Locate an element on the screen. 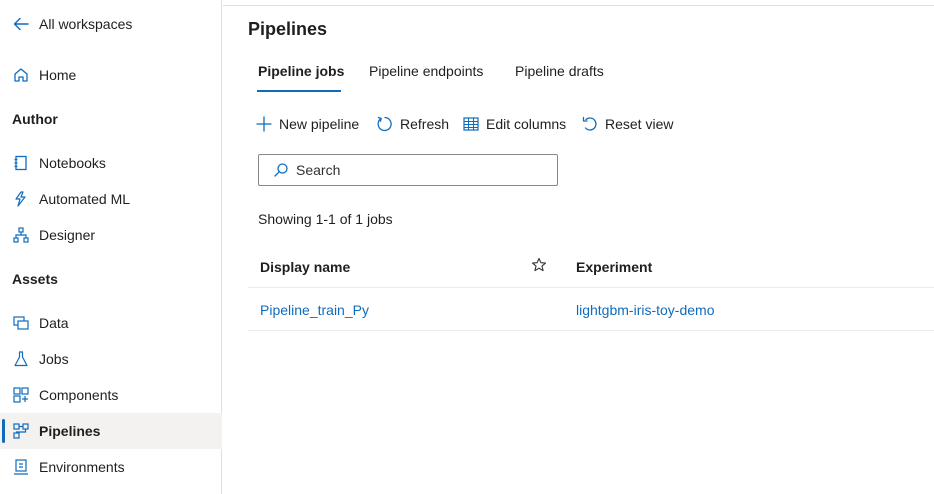 The height and width of the screenshot is (494, 934). reset-icon is located at coordinates (590, 124).